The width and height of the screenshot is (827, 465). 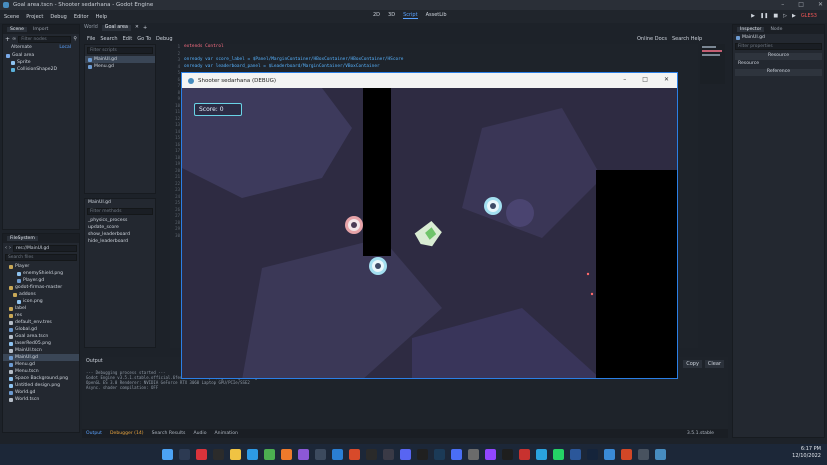 I want to click on tab-search-results: Search Results, so click(x=169, y=433).